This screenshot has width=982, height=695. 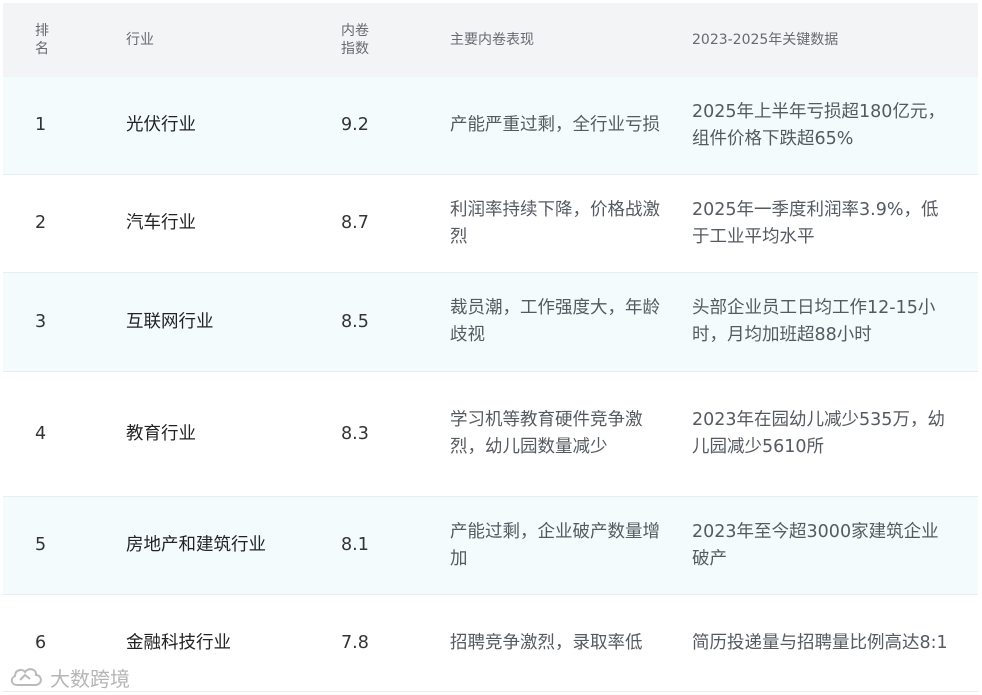 I want to click on cell-rank: 6, so click(x=41, y=642).